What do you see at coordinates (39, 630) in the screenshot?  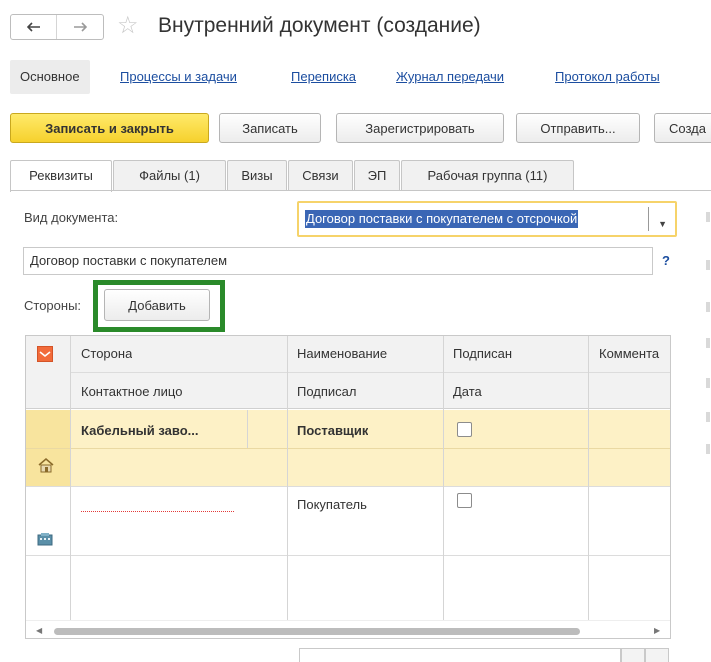 I see `scroll-left-icon: ◀` at bounding box center [39, 630].